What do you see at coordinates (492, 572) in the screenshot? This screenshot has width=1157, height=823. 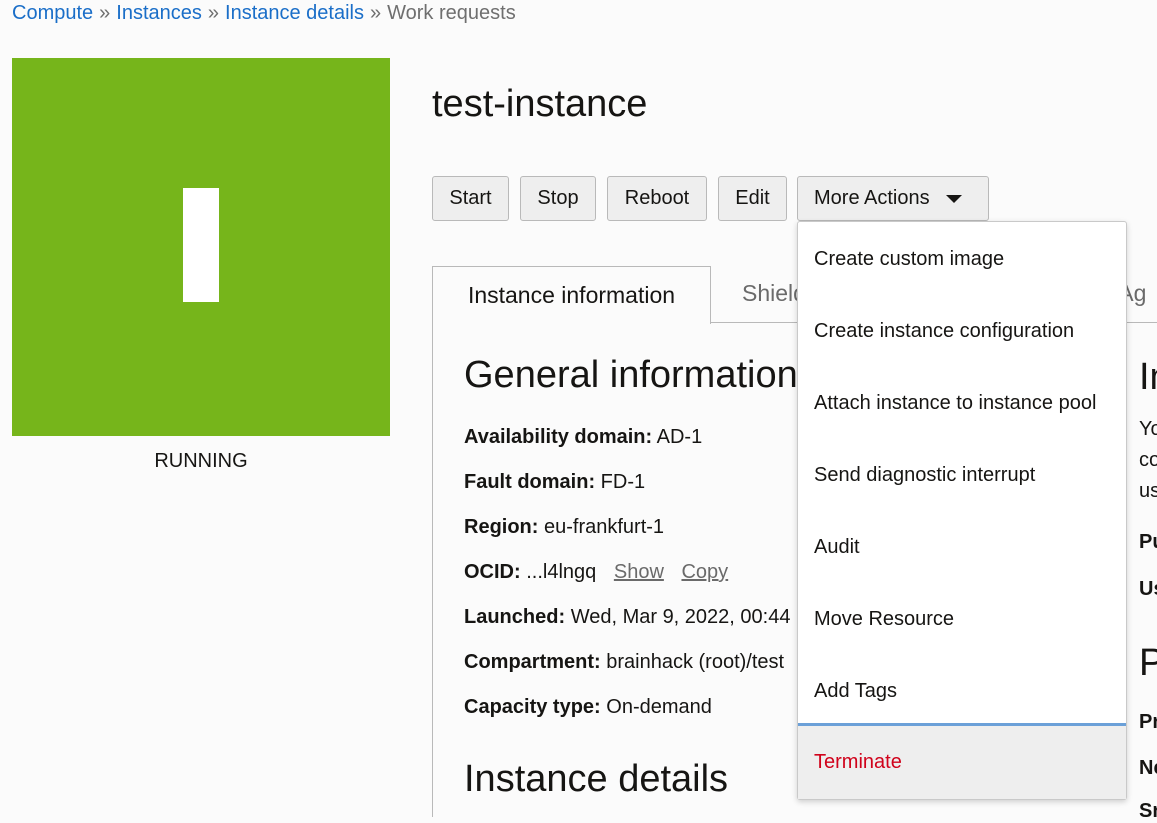 I see `ocid-label: OCID:` at bounding box center [492, 572].